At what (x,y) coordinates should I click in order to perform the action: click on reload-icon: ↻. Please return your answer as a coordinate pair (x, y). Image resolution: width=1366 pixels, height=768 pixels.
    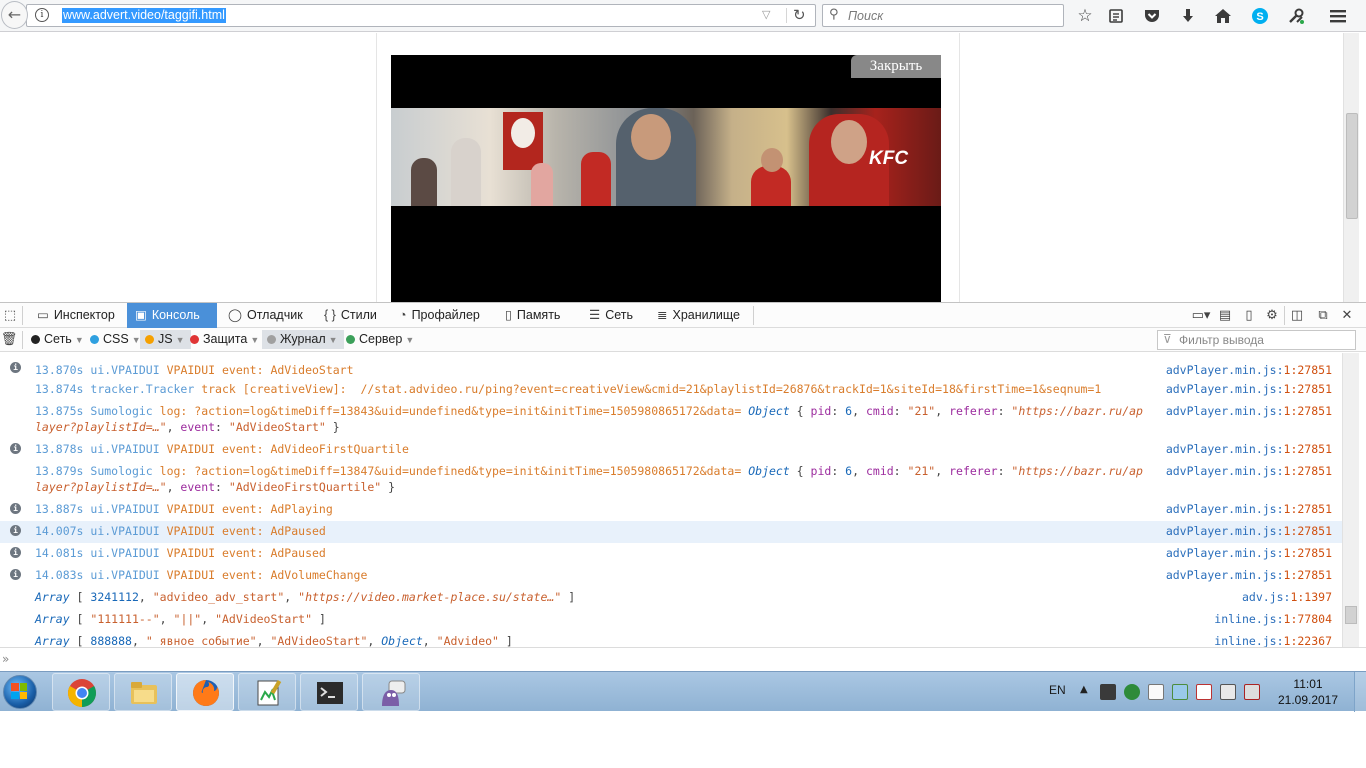
    Looking at the image, I should click on (799, 15).